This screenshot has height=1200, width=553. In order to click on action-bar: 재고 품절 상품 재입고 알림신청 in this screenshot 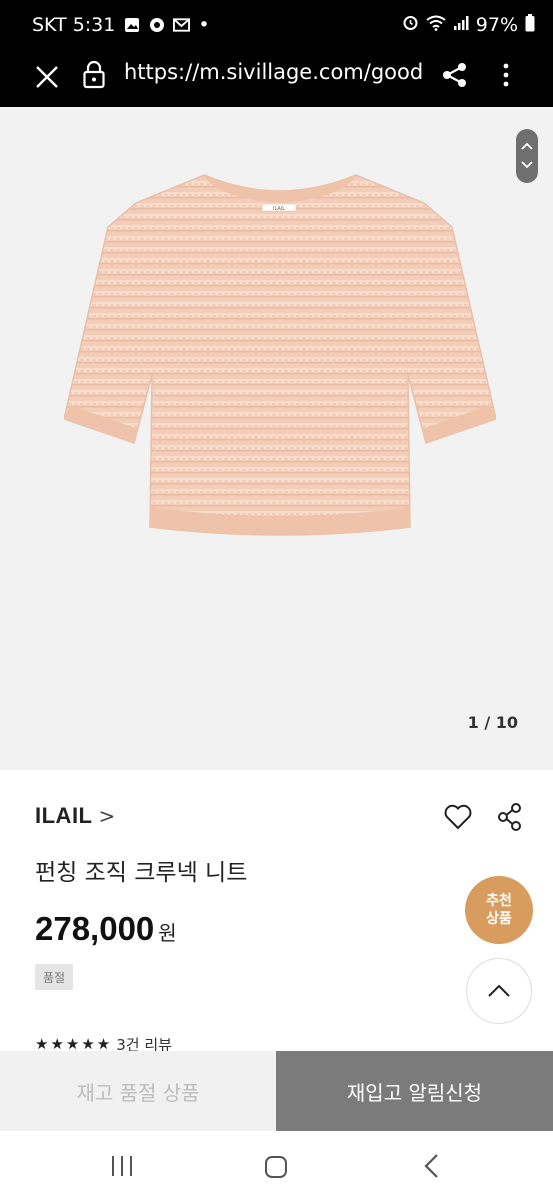, I will do `click(276, 1091)`.